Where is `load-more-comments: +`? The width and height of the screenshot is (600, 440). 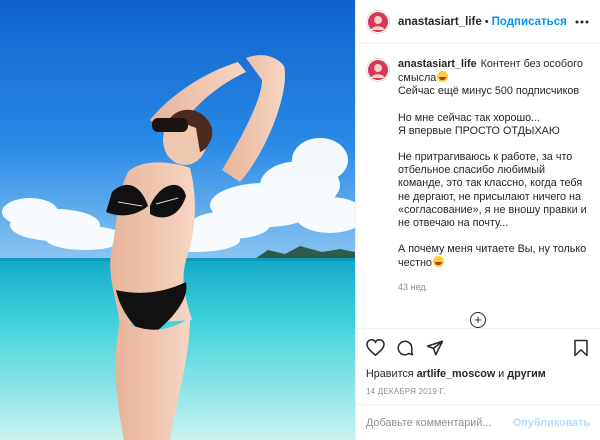
load-more-comments: + is located at coordinates (478, 319).